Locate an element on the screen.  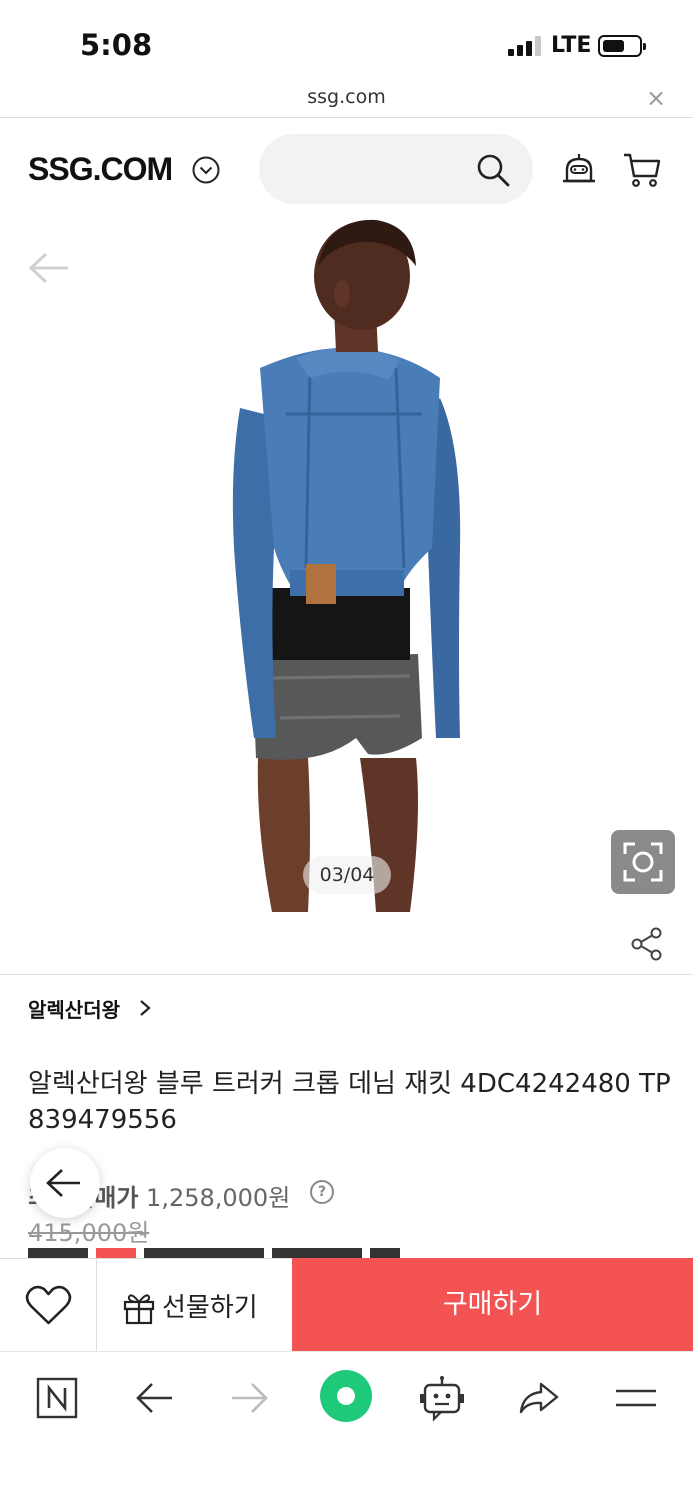
purchase-bar: 선물하기 구매하기 is located at coordinates (346, 1304).